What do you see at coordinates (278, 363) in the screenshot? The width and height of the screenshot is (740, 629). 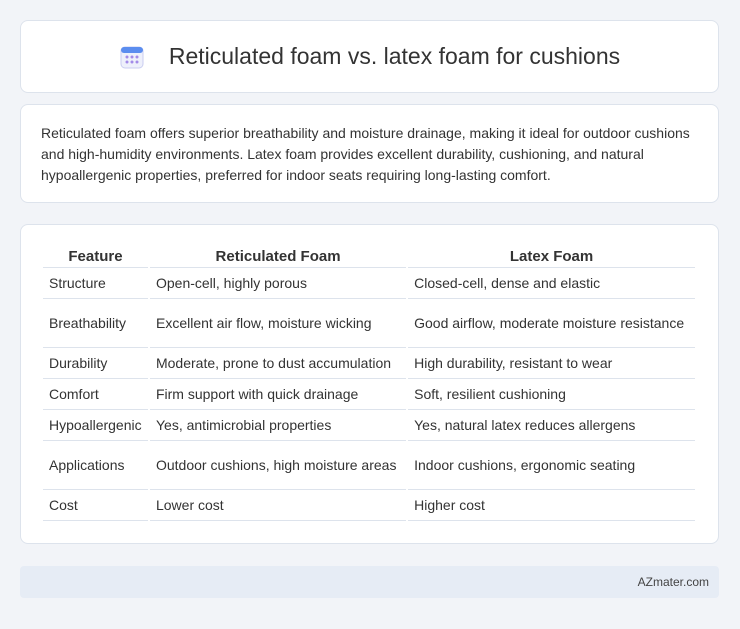 I see `reticulated-cell: Moderate, prone to dust accumulation` at bounding box center [278, 363].